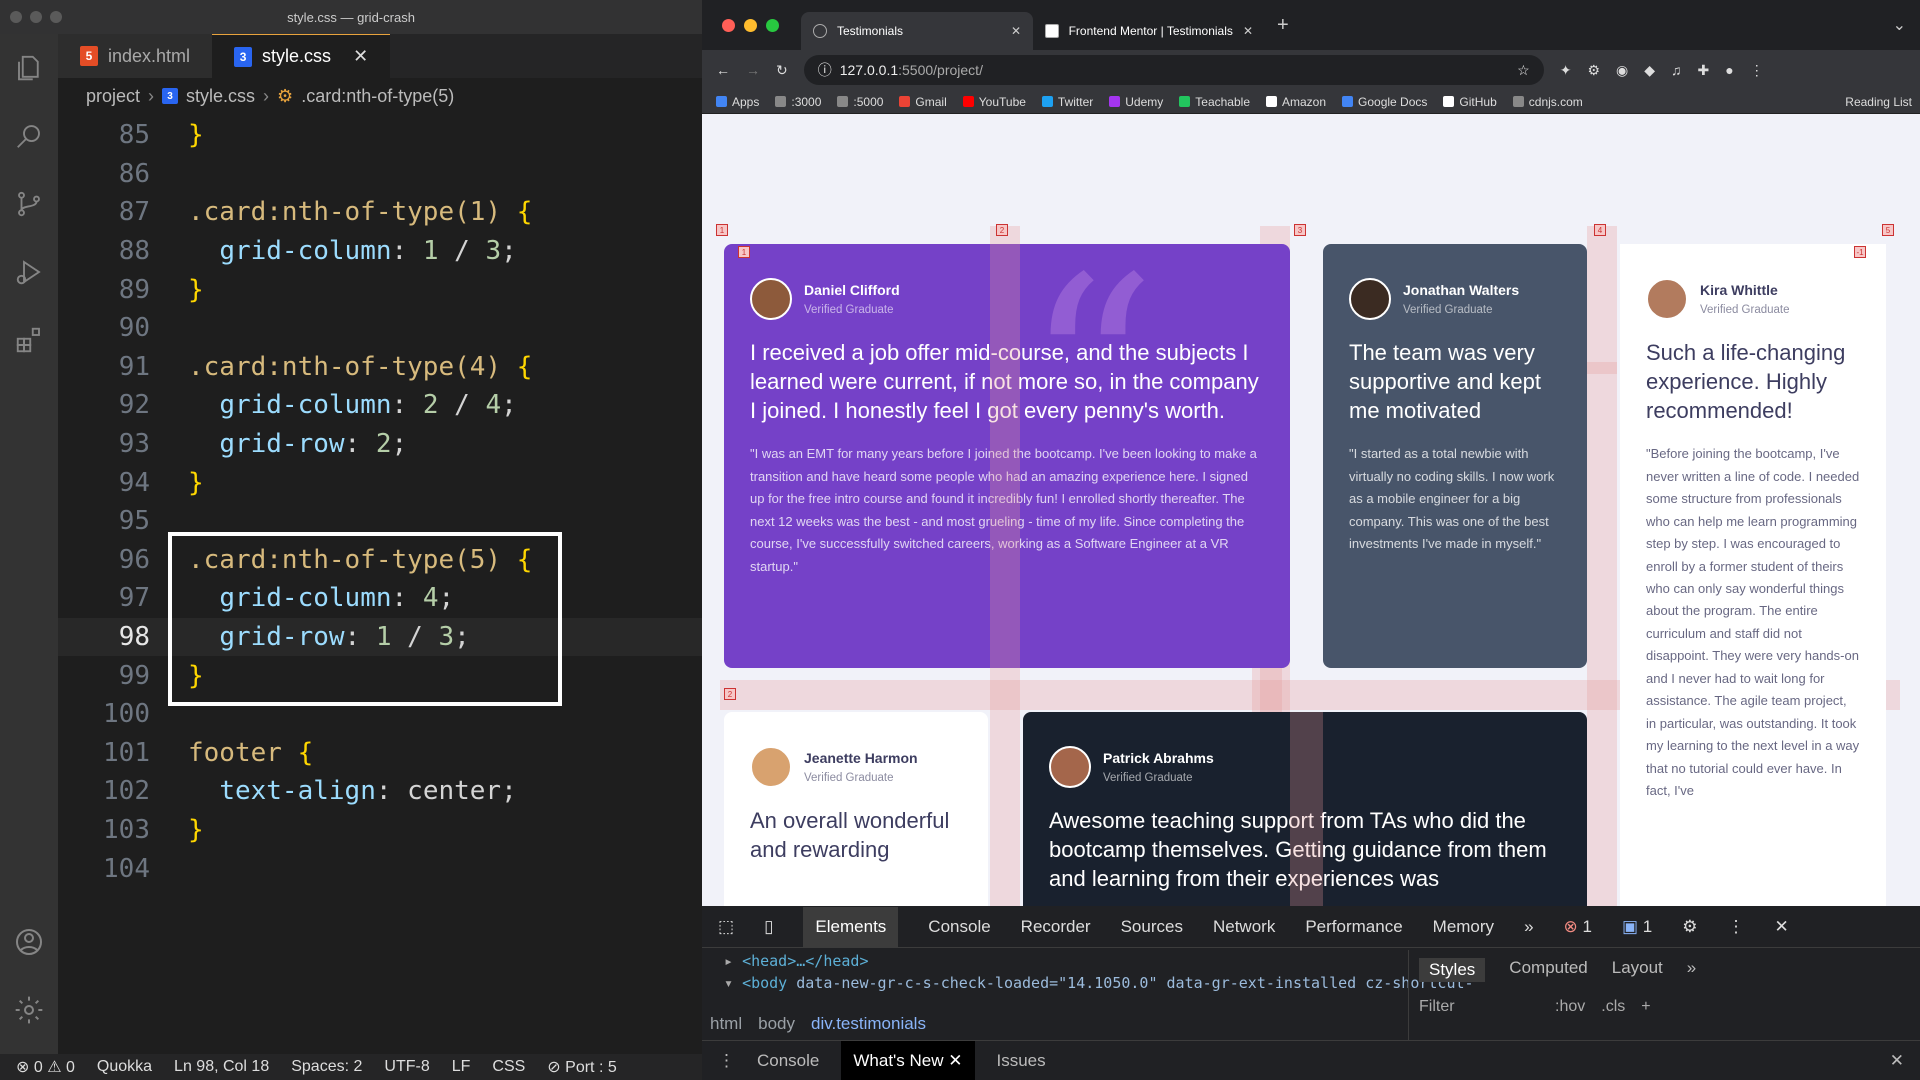  I want to click on code-line: 92 grid-column: 2 / 4;, so click(380, 405).